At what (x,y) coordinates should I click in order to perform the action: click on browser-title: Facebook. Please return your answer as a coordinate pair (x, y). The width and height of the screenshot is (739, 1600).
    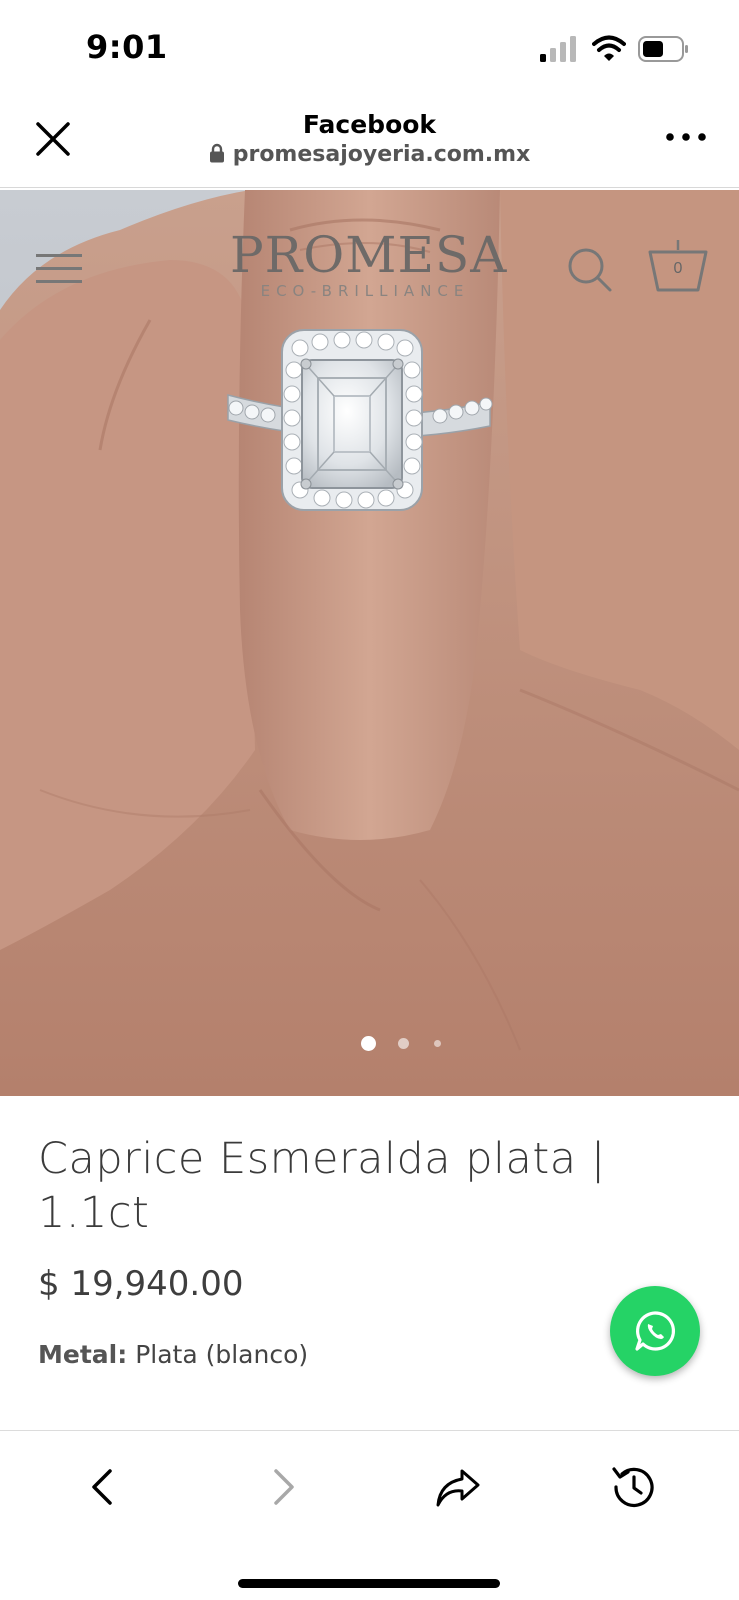
    Looking at the image, I should click on (369, 124).